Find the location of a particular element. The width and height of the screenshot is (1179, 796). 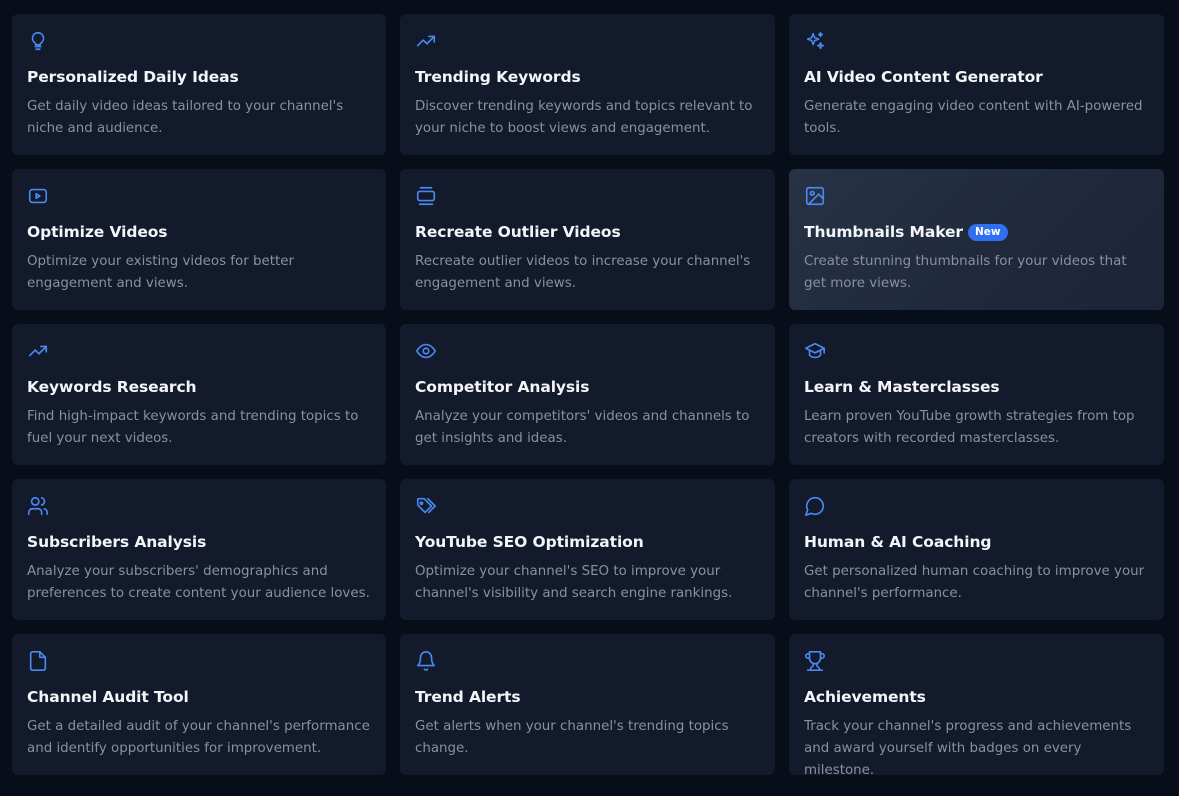

card-title-row: Trend Alerts is located at coordinates (468, 697).